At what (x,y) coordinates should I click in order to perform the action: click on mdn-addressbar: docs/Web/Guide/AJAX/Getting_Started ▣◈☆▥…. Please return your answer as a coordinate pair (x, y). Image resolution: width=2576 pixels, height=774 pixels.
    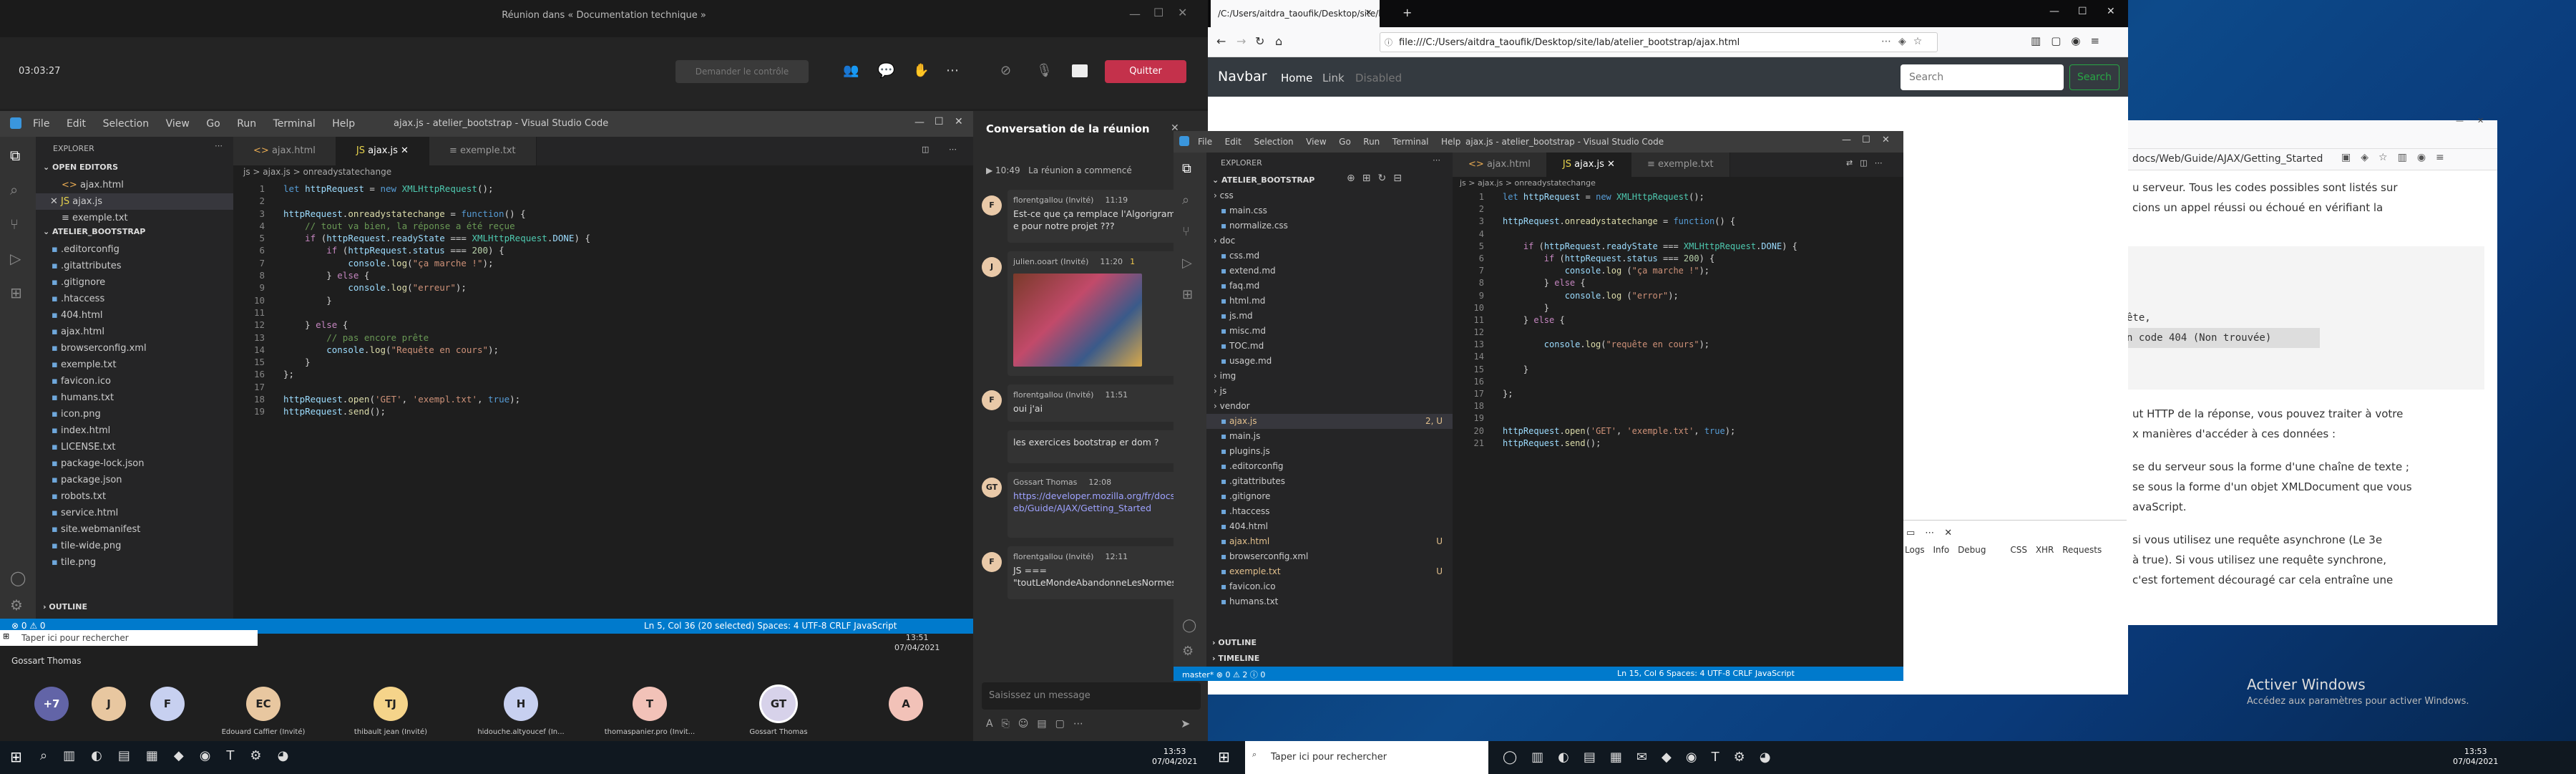
    Looking at the image, I should click on (2312, 159).